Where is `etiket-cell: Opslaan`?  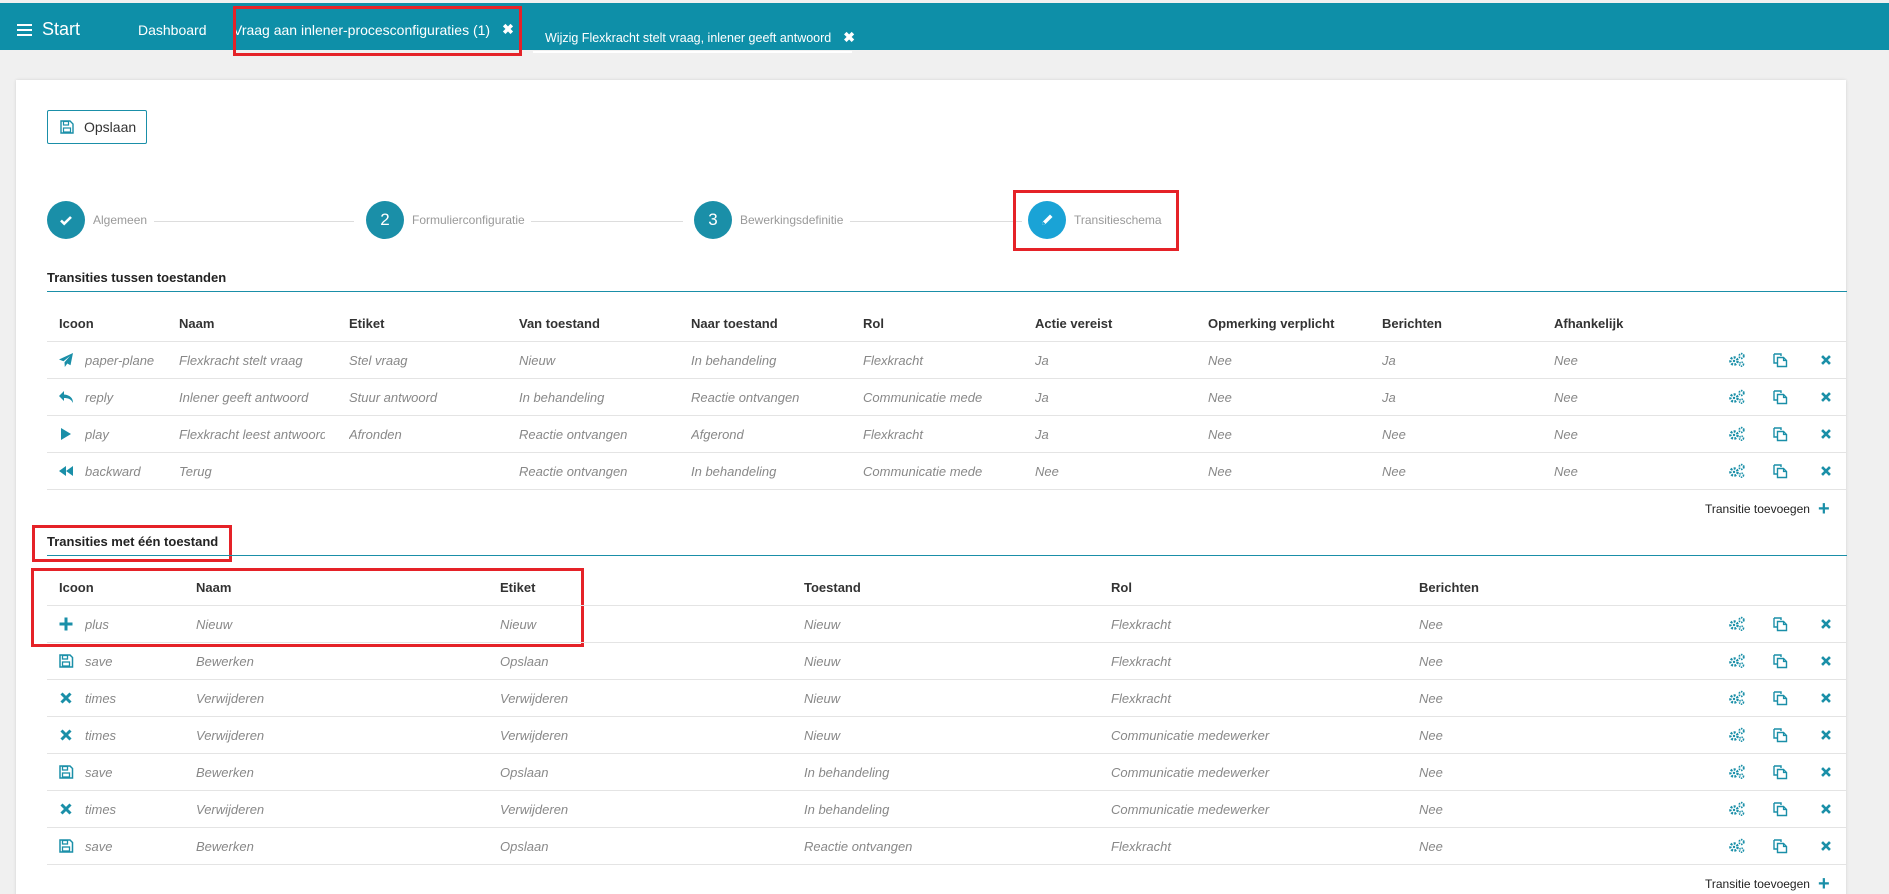 etiket-cell: Opslaan is located at coordinates (524, 772).